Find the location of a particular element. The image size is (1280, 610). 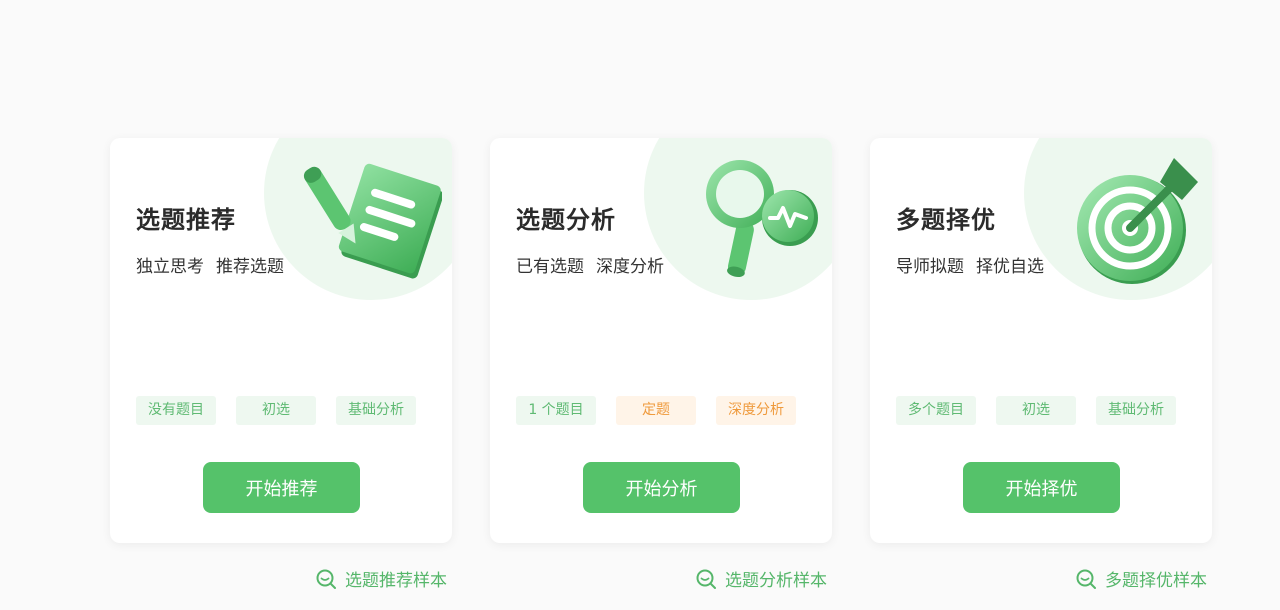

start-analysis-button: 开始分析 is located at coordinates (661, 487).